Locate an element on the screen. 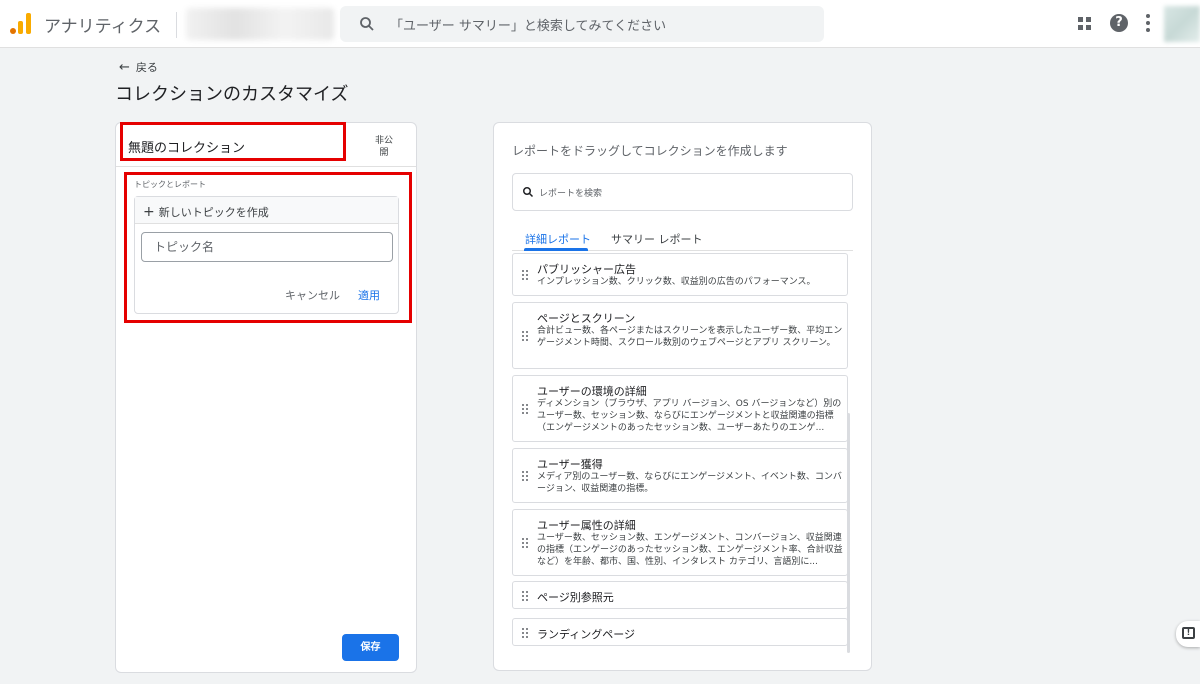 The width and height of the screenshot is (1200, 684). tab-summary-reports: サマリー レポート is located at coordinates (657, 239).